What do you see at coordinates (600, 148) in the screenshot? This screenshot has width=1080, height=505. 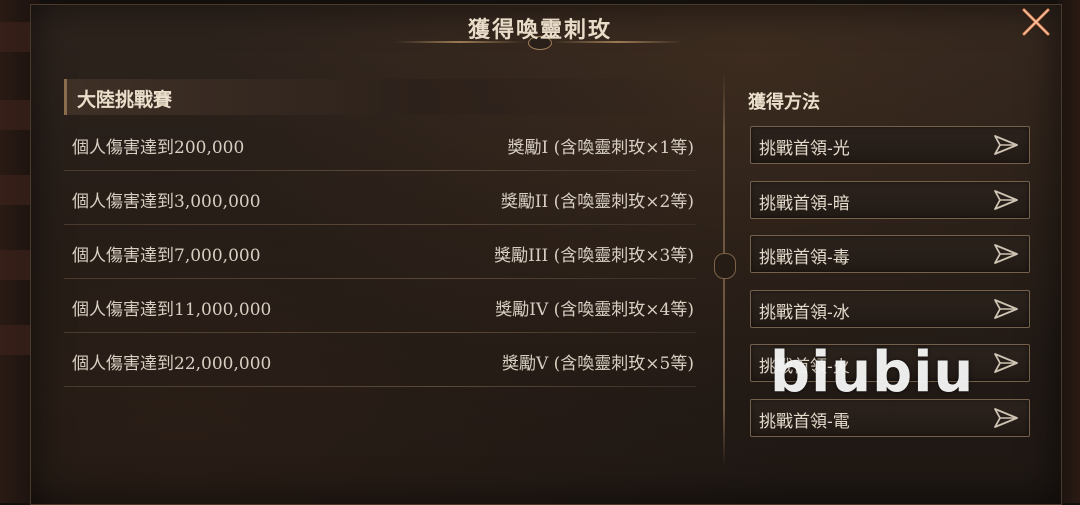 I see `reward-description: 獎勵I (含喚靈刺玫×1等)` at bounding box center [600, 148].